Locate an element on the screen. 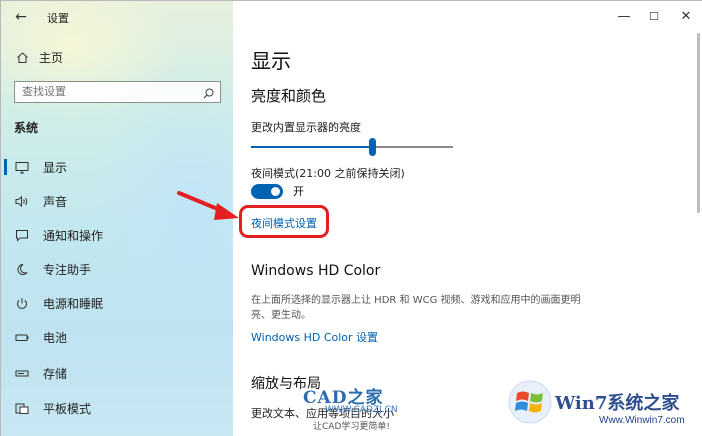 The width and height of the screenshot is (702, 436). back-button: ← is located at coordinates (21, 17).